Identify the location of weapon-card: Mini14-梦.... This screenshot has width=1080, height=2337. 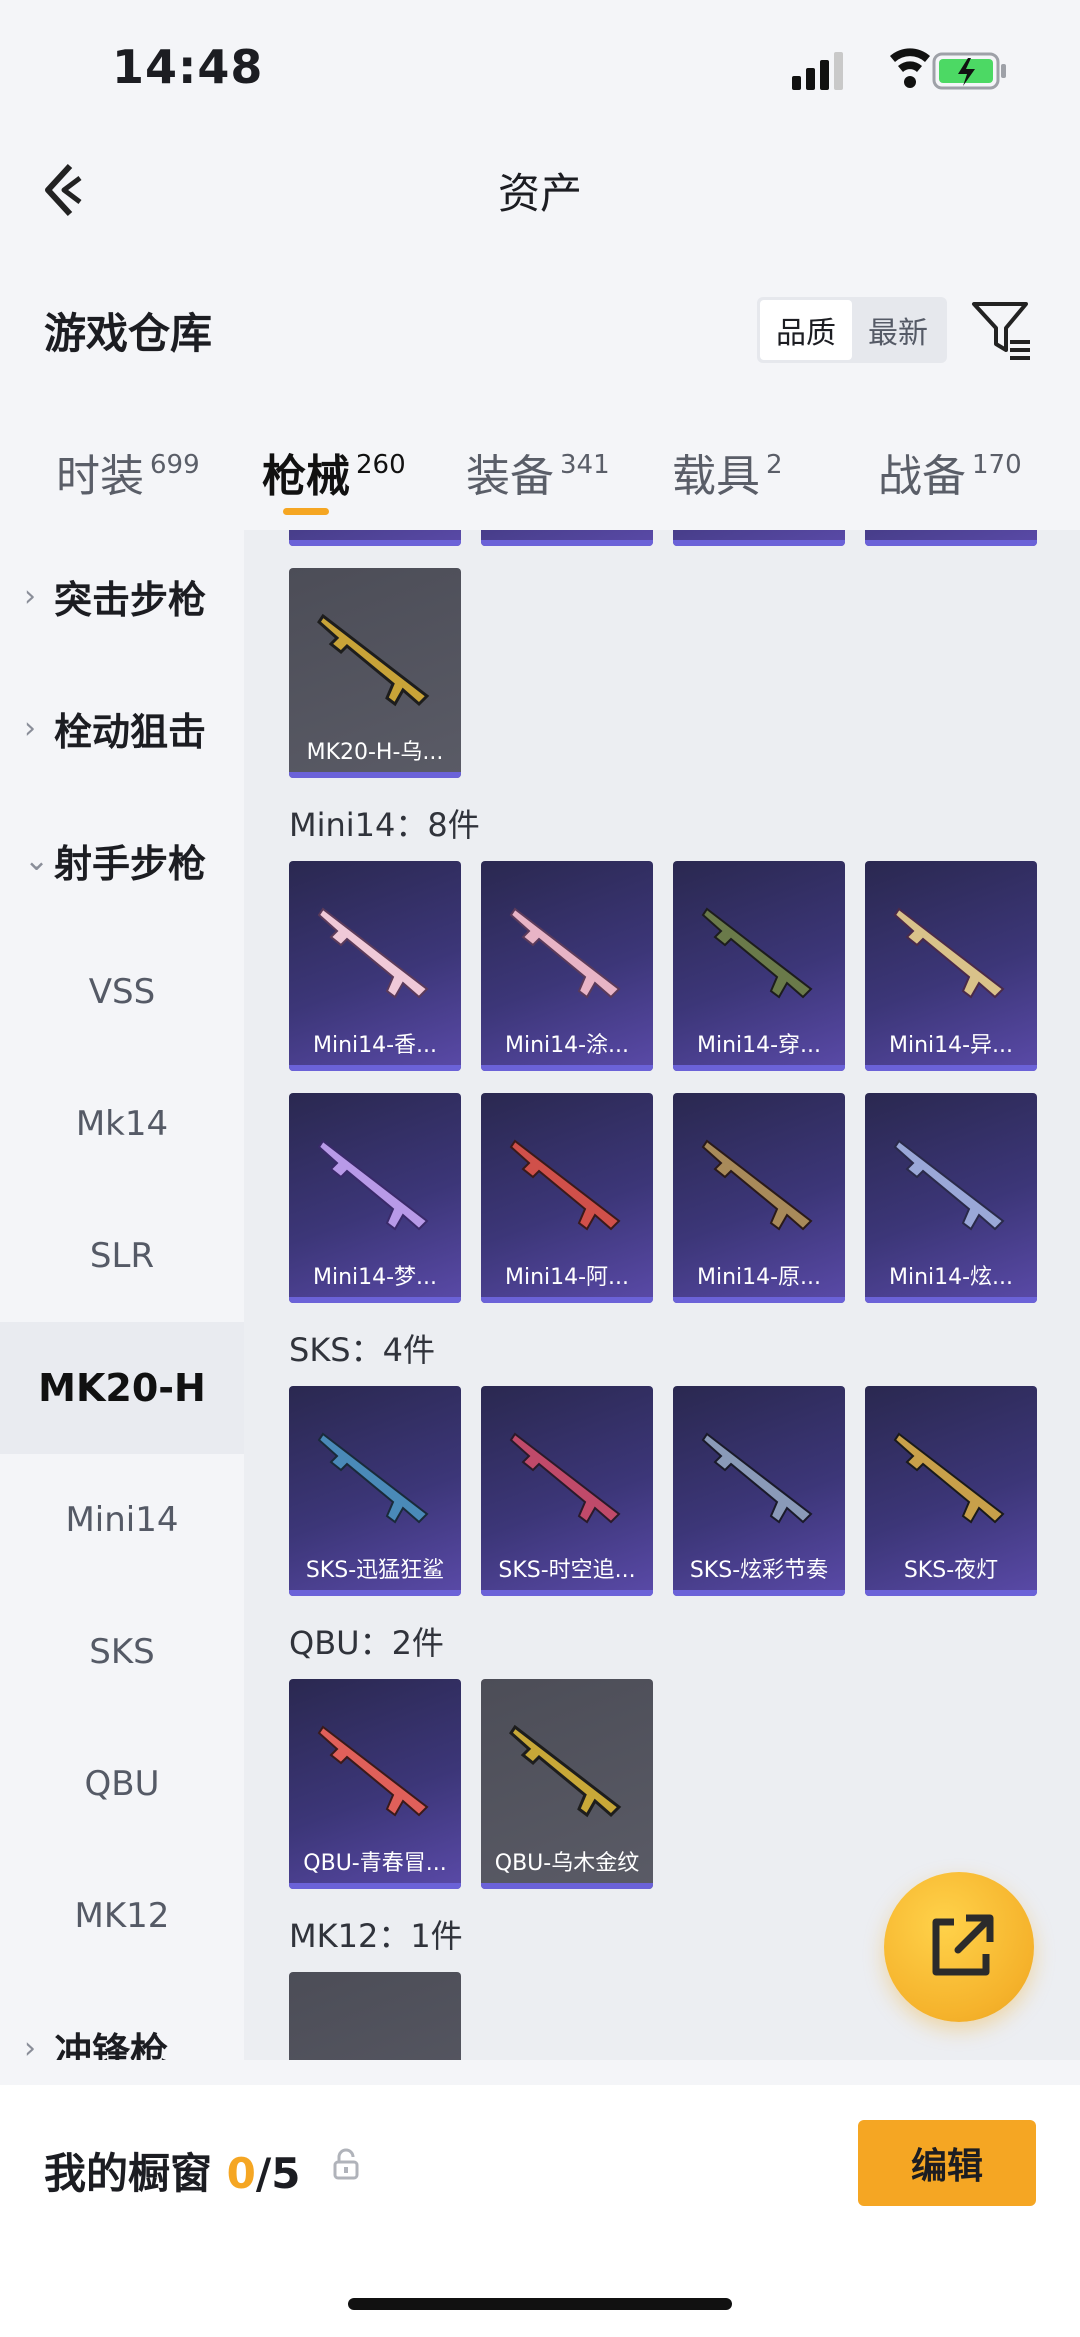
(375, 1198).